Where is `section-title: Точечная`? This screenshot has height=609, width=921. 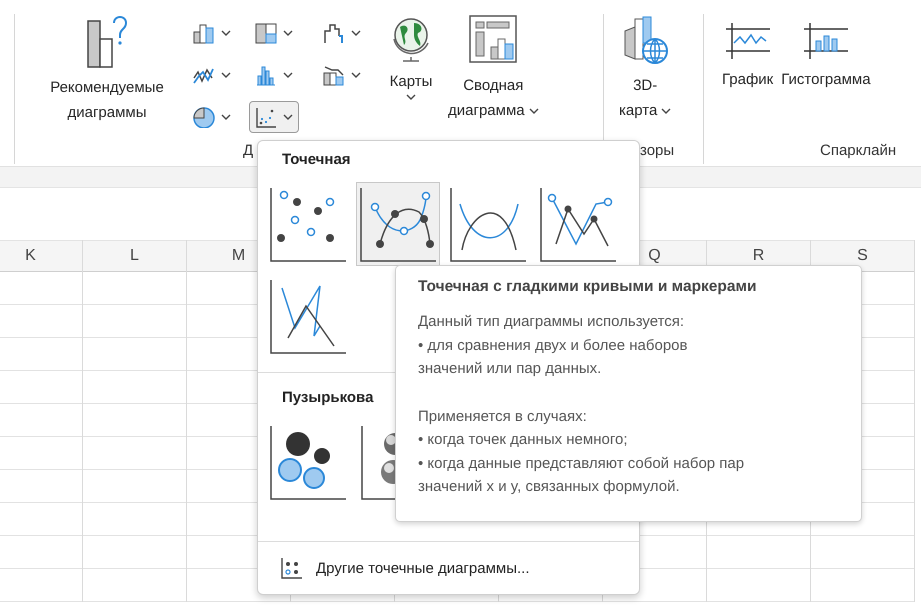 section-title: Точечная is located at coordinates (316, 159).